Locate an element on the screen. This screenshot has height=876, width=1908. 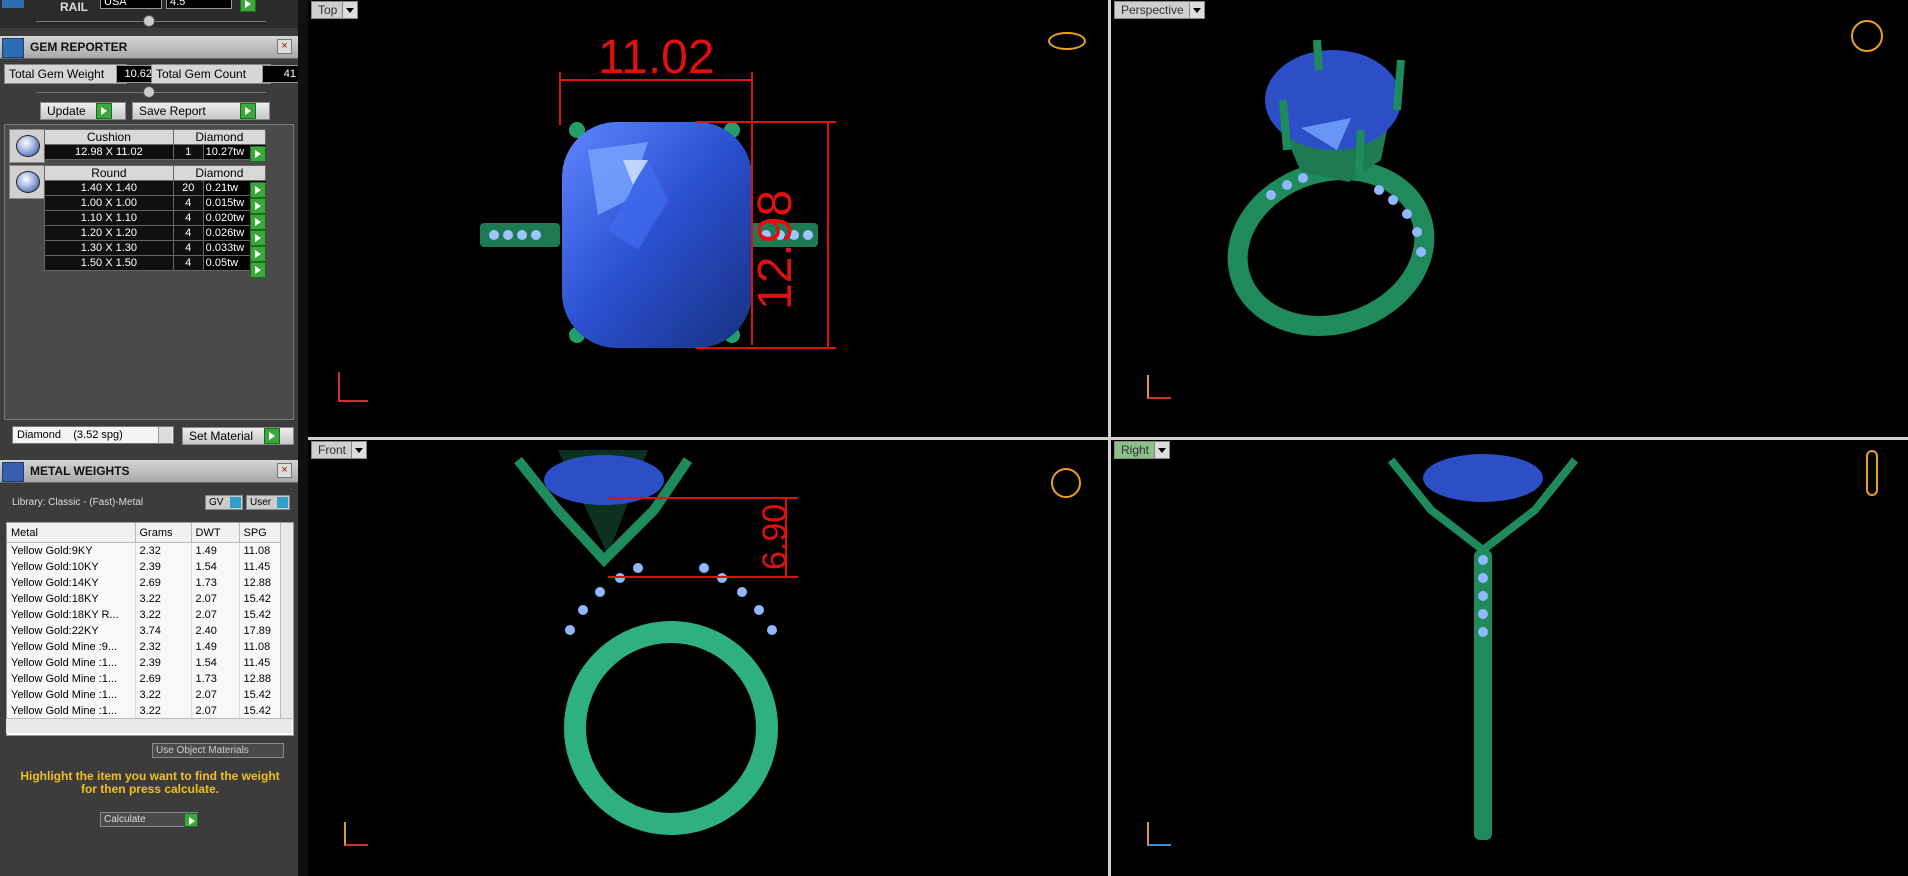
table-cell: 1.73 is located at coordinates (215, 583).